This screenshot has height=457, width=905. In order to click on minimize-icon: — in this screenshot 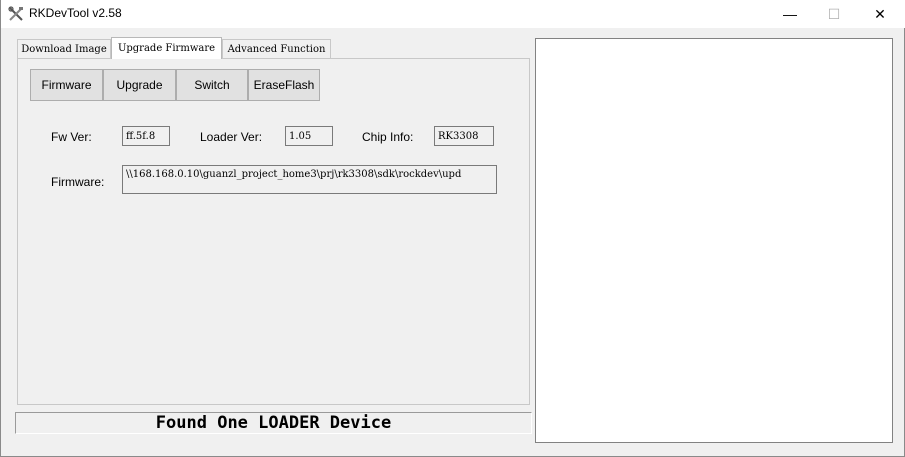, I will do `click(790, 14)`.